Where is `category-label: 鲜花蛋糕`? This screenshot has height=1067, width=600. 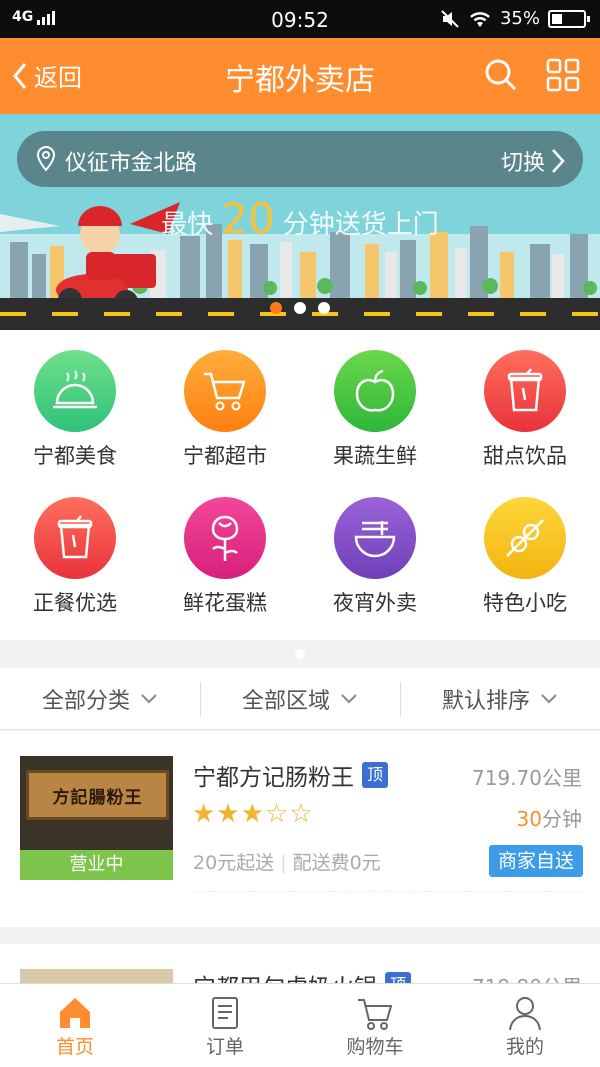 category-label: 鲜花蛋糕 is located at coordinates (225, 603).